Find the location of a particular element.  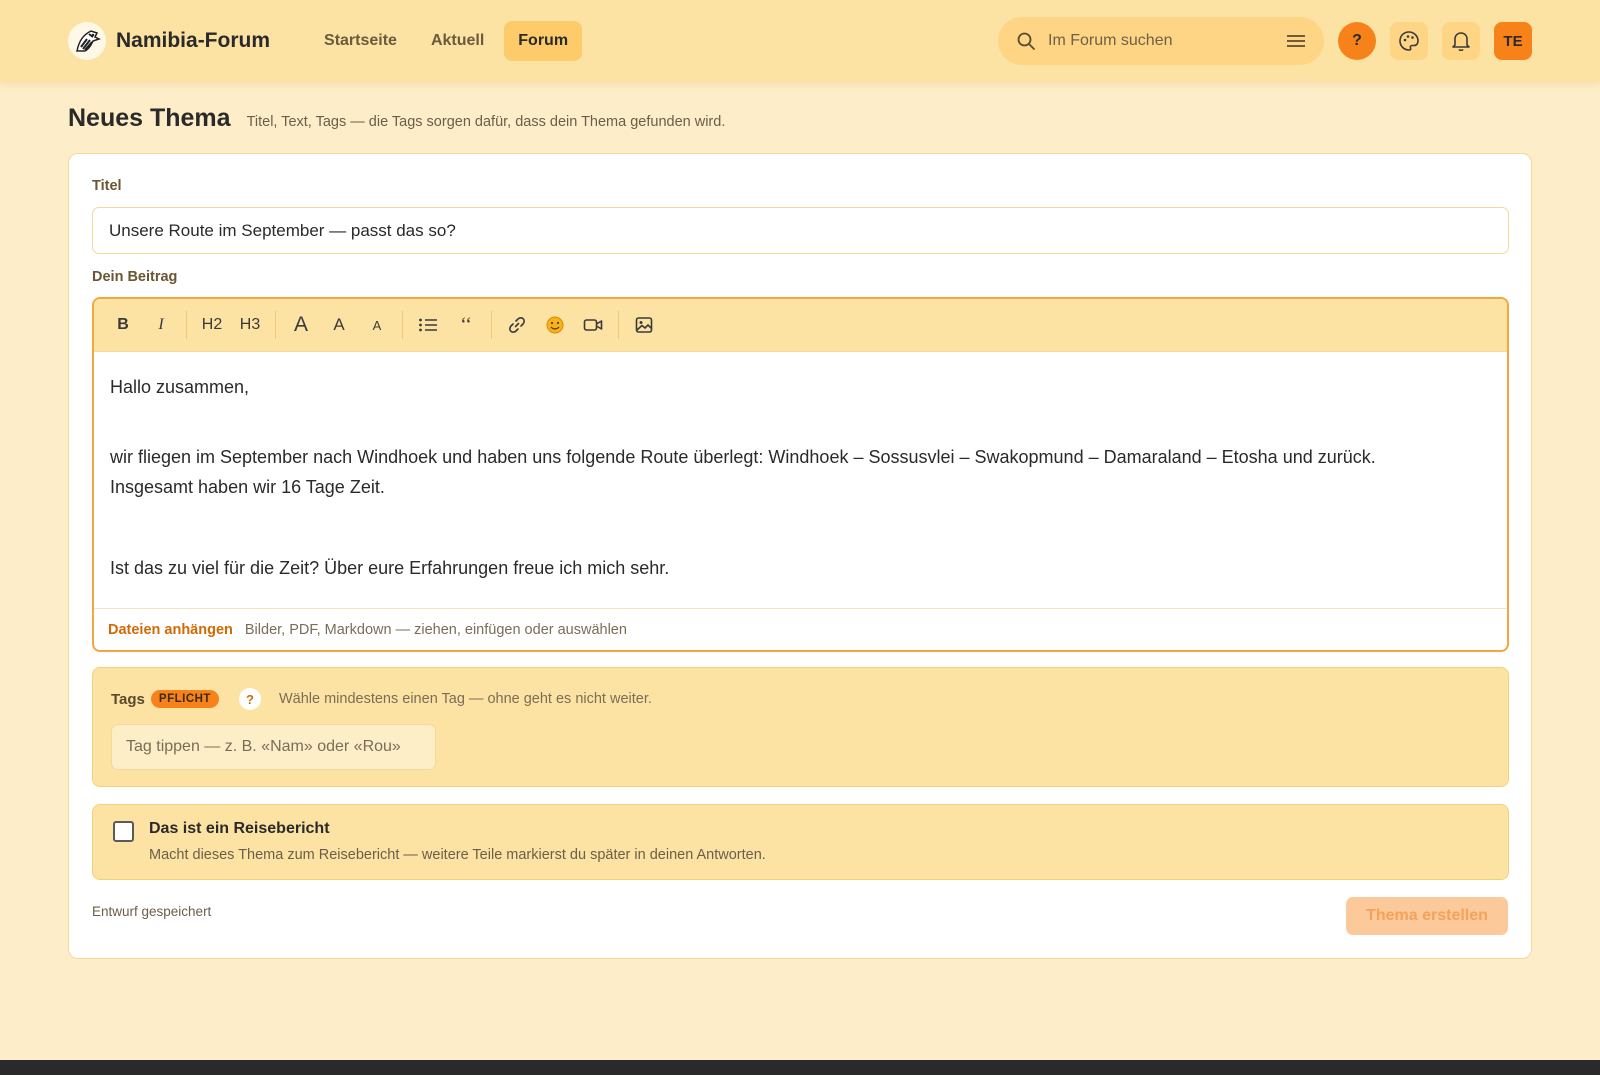

image-icon is located at coordinates (644, 325).